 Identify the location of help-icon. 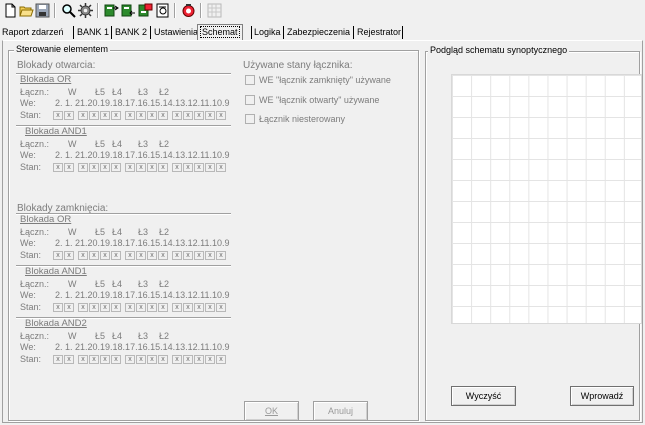
(188, 10).